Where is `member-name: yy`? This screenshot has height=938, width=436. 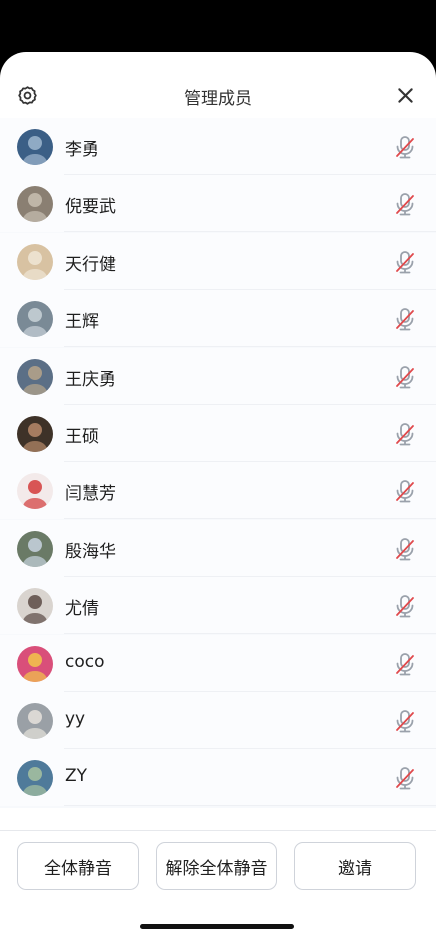 member-name: yy is located at coordinates (75, 719).